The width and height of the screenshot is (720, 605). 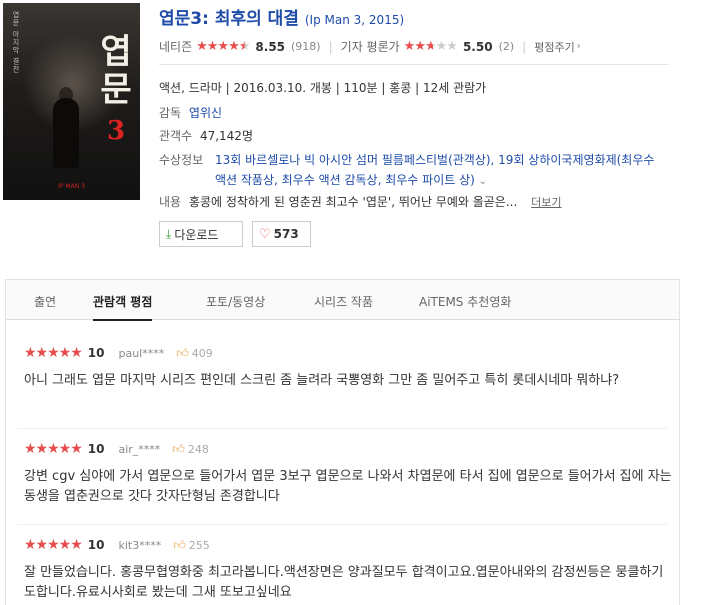 I want to click on tab-audience-reviews: 관람객 평점, so click(x=123, y=307).